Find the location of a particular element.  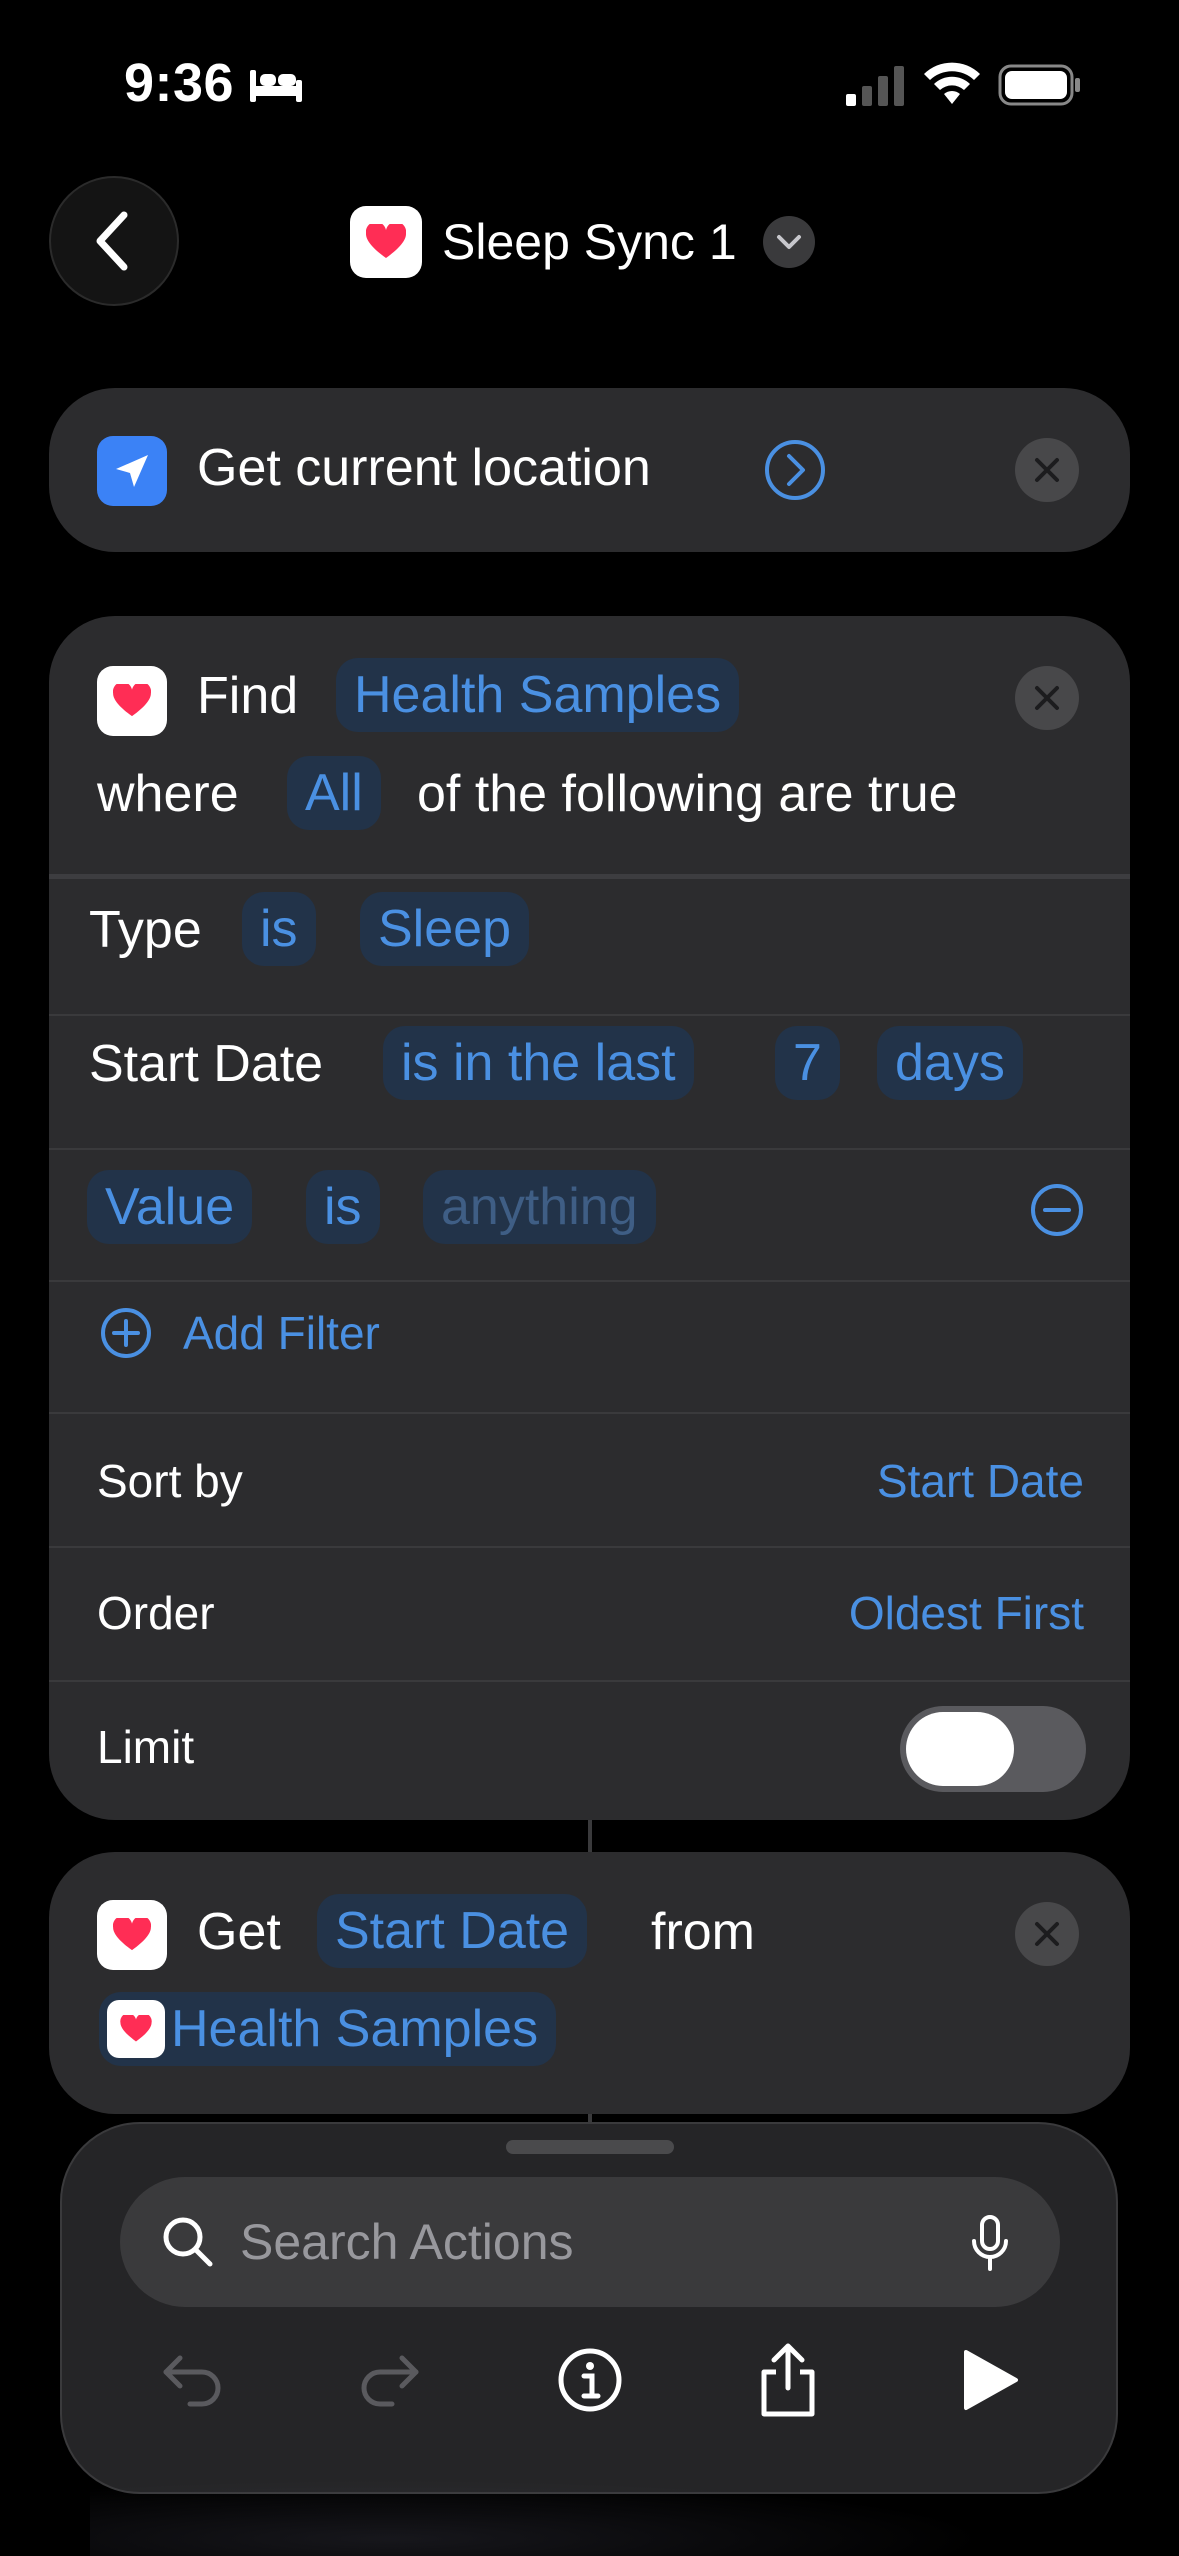

redo-button is located at coordinates (390, 2380).